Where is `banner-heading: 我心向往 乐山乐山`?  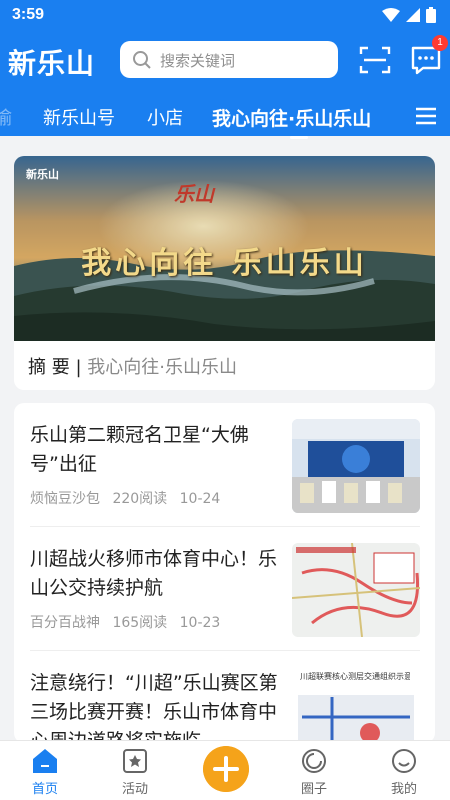
banner-heading: 我心向往 乐山乐山 is located at coordinates (224, 263).